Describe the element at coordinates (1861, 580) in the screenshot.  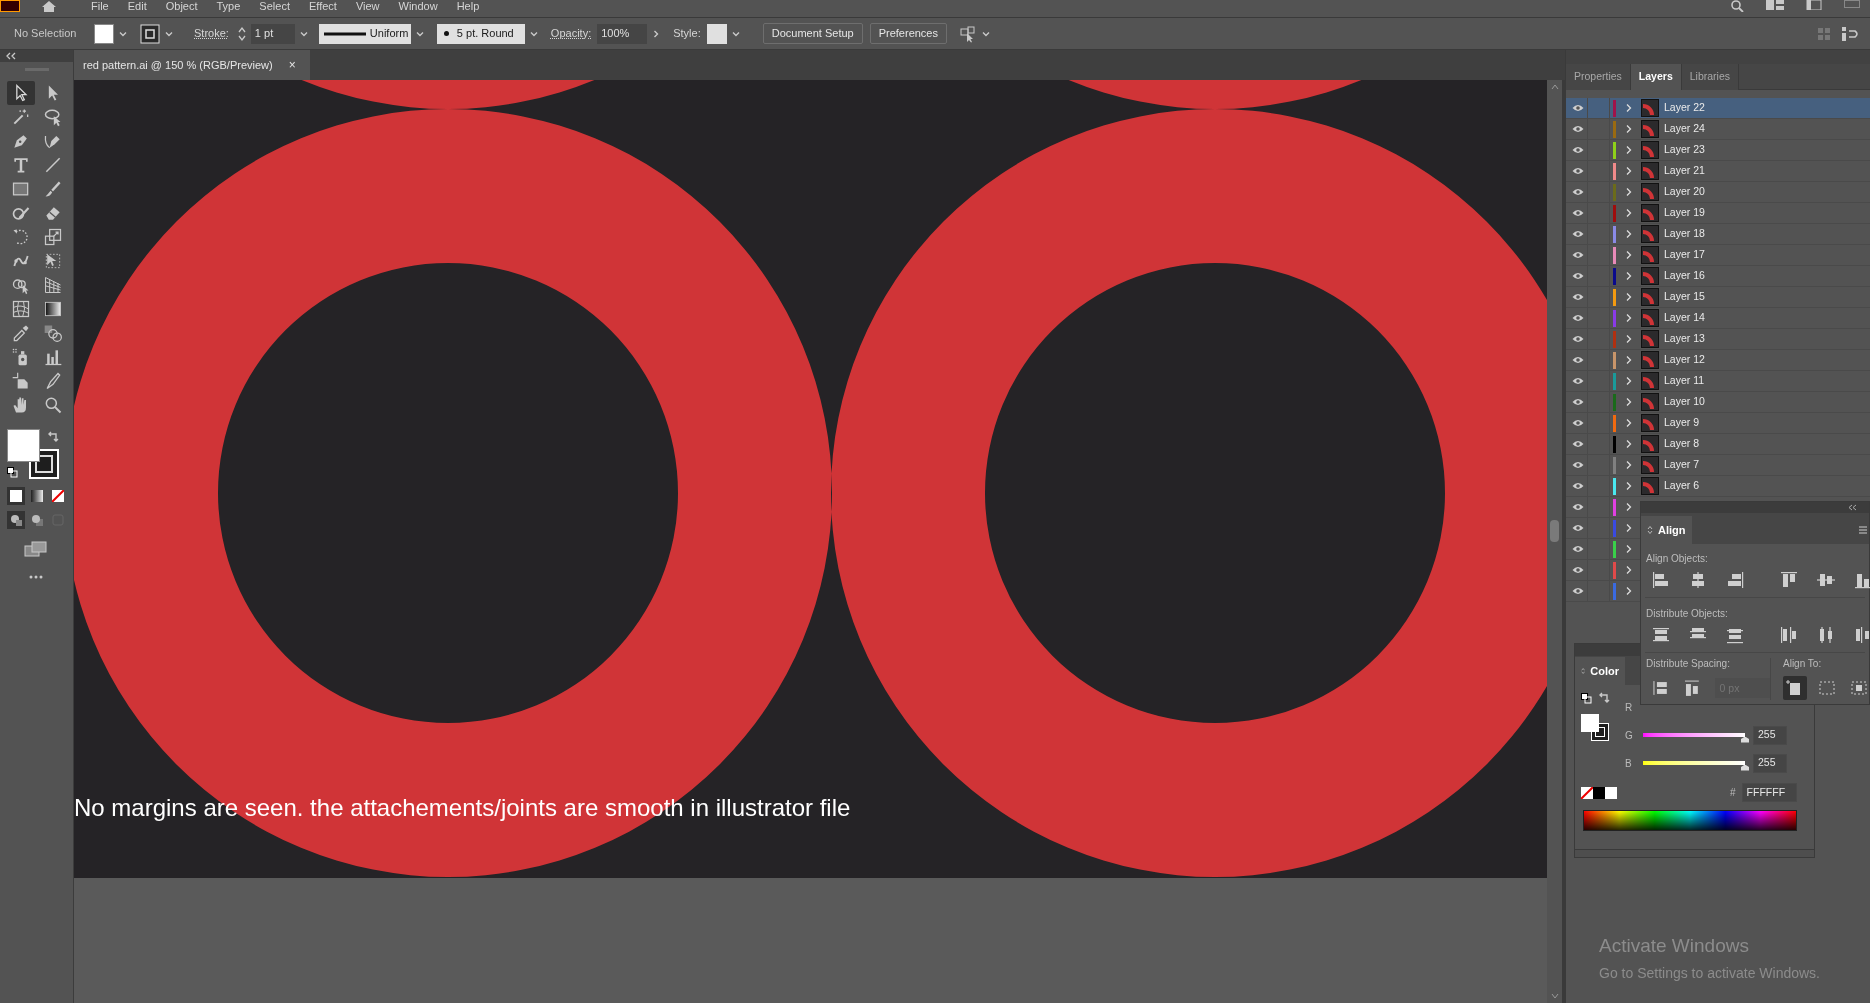
I see `align-bottom-icon` at that location.